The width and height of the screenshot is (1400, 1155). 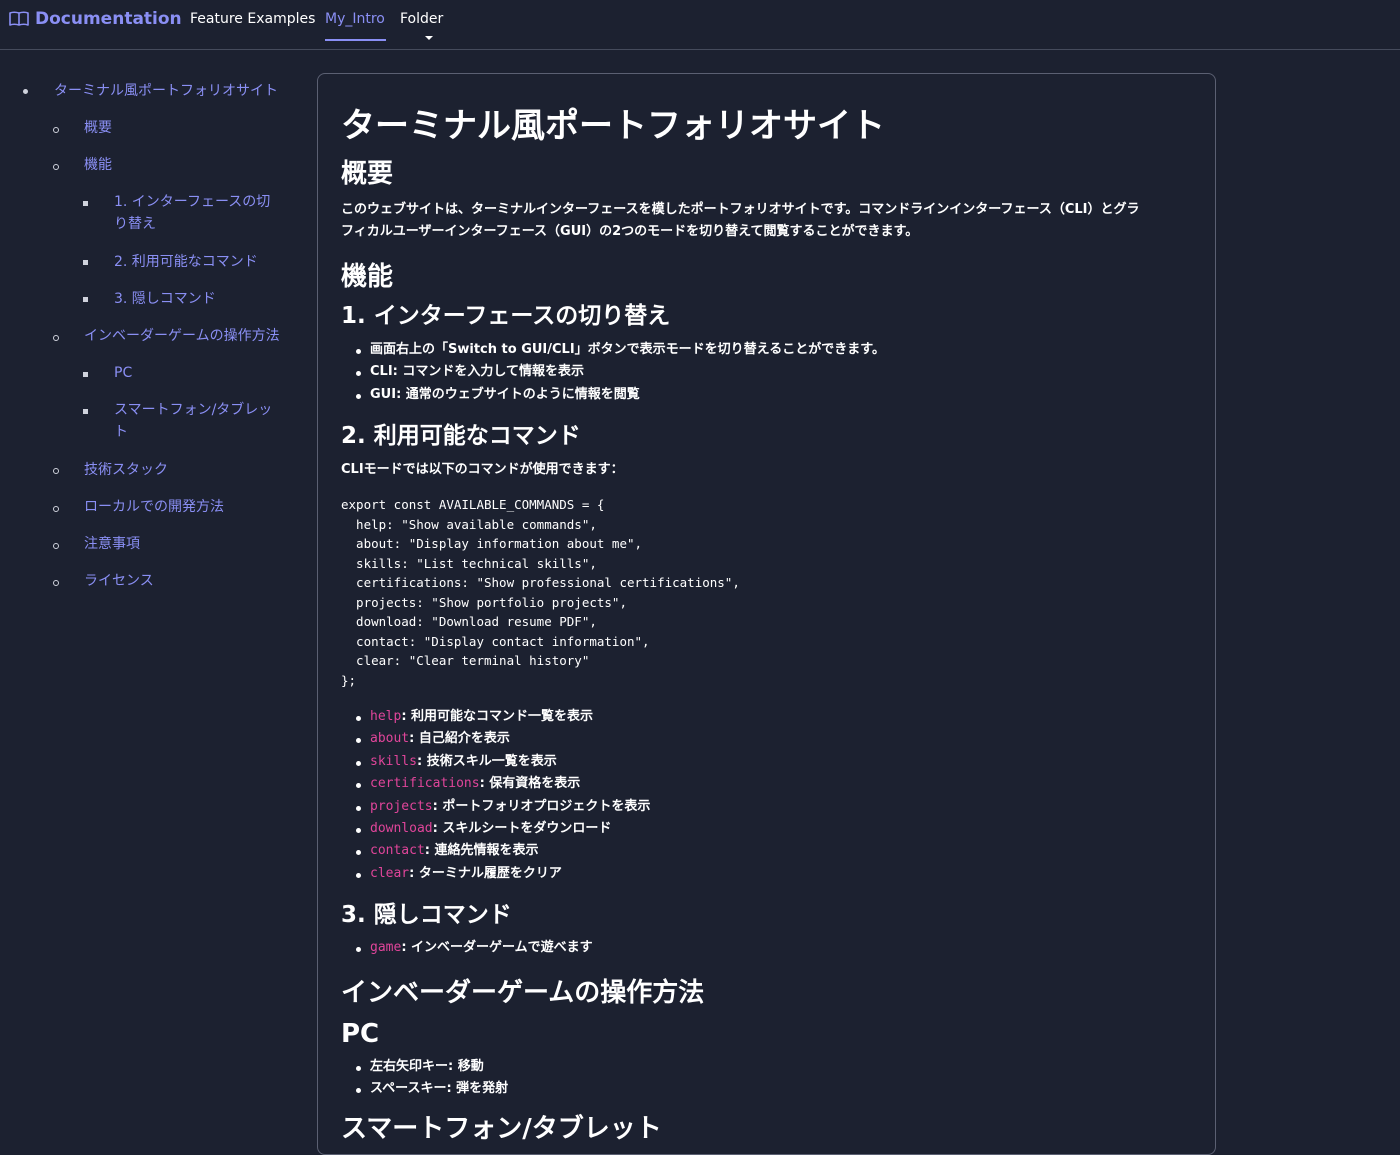 What do you see at coordinates (193, 421) in the screenshot?
I see `toc-item-mobile: スマートフォン/タブレッ ト` at bounding box center [193, 421].